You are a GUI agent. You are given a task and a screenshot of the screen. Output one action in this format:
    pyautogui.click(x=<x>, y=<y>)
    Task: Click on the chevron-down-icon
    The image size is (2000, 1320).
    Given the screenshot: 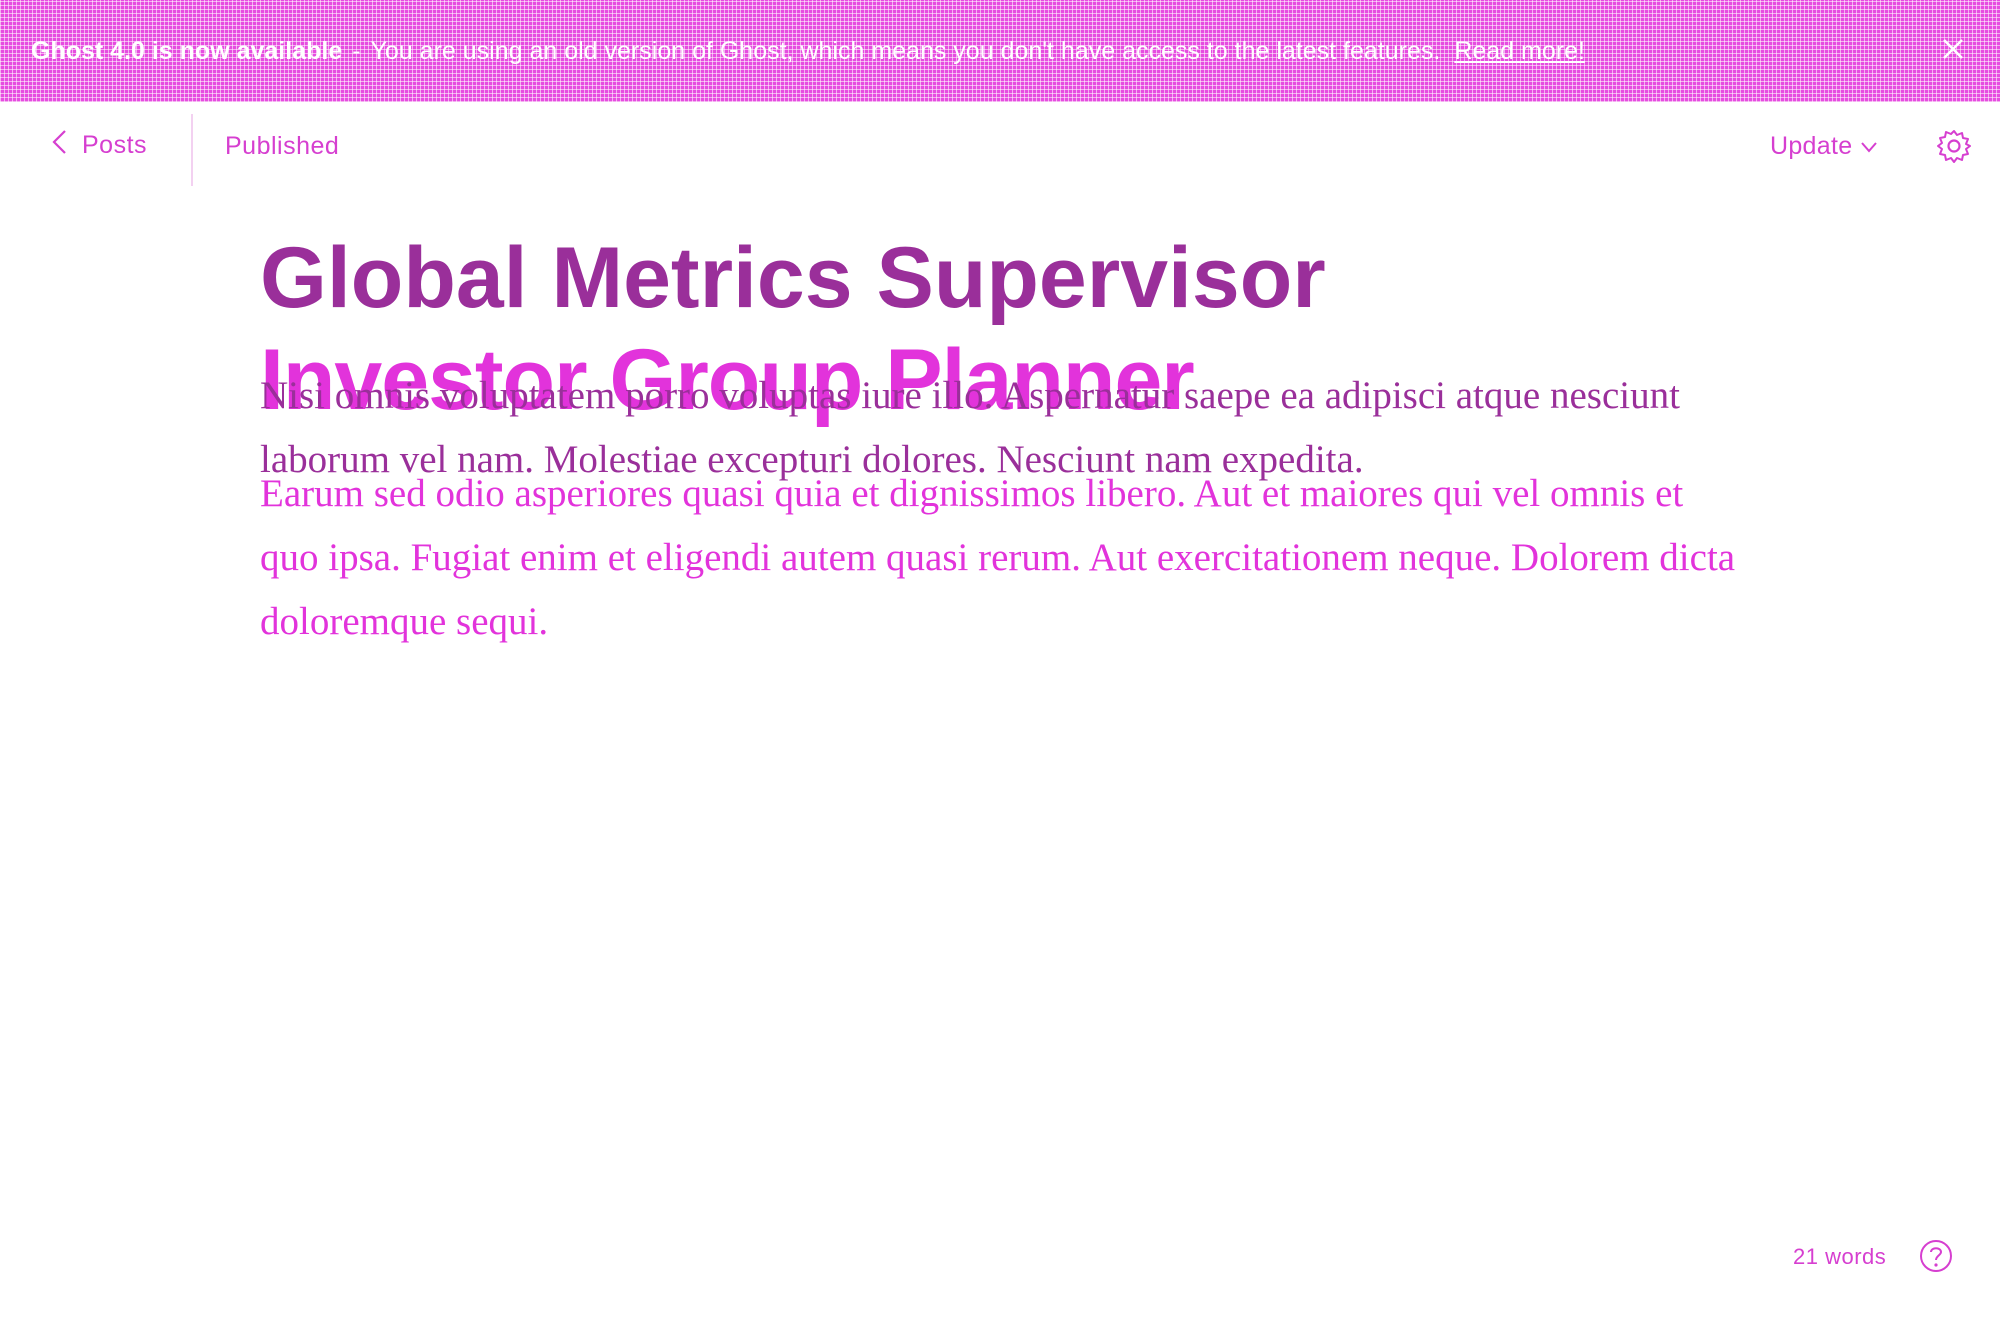 What is the action you would take?
    pyautogui.click(x=1865, y=146)
    